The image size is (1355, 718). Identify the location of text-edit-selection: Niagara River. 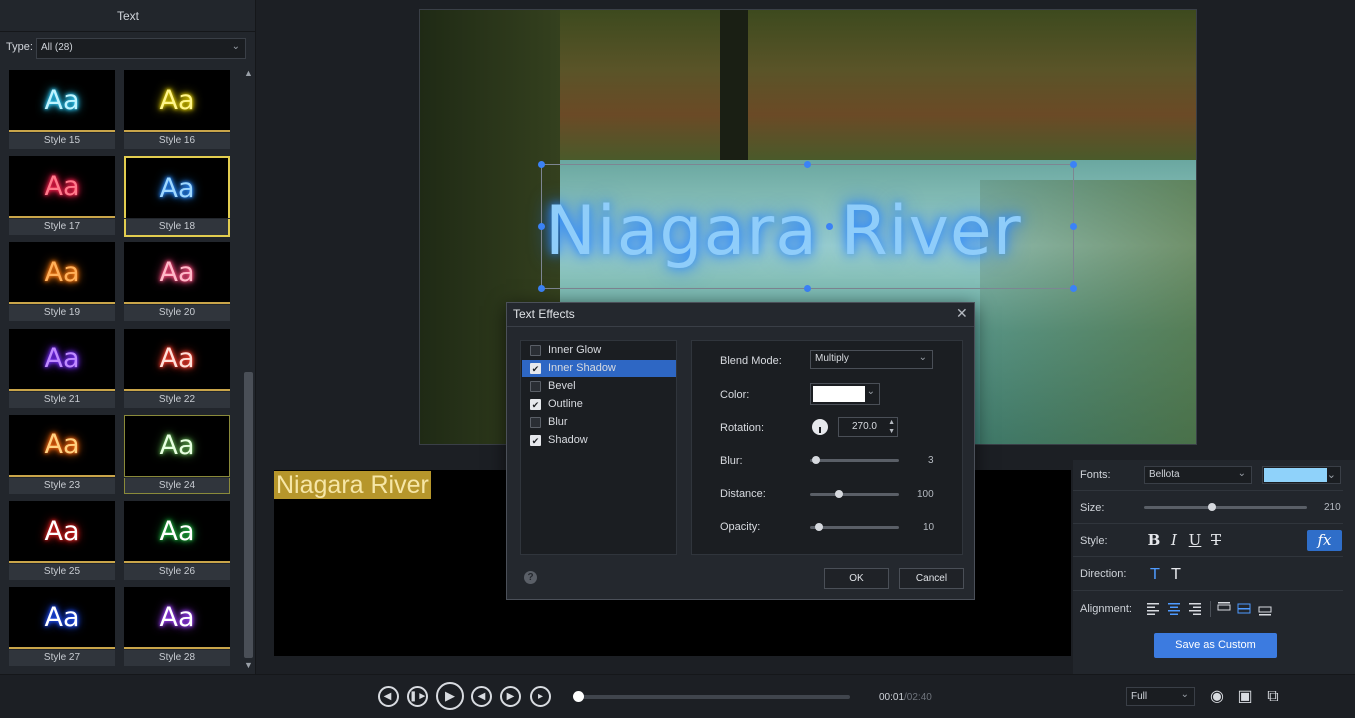
(352, 485).